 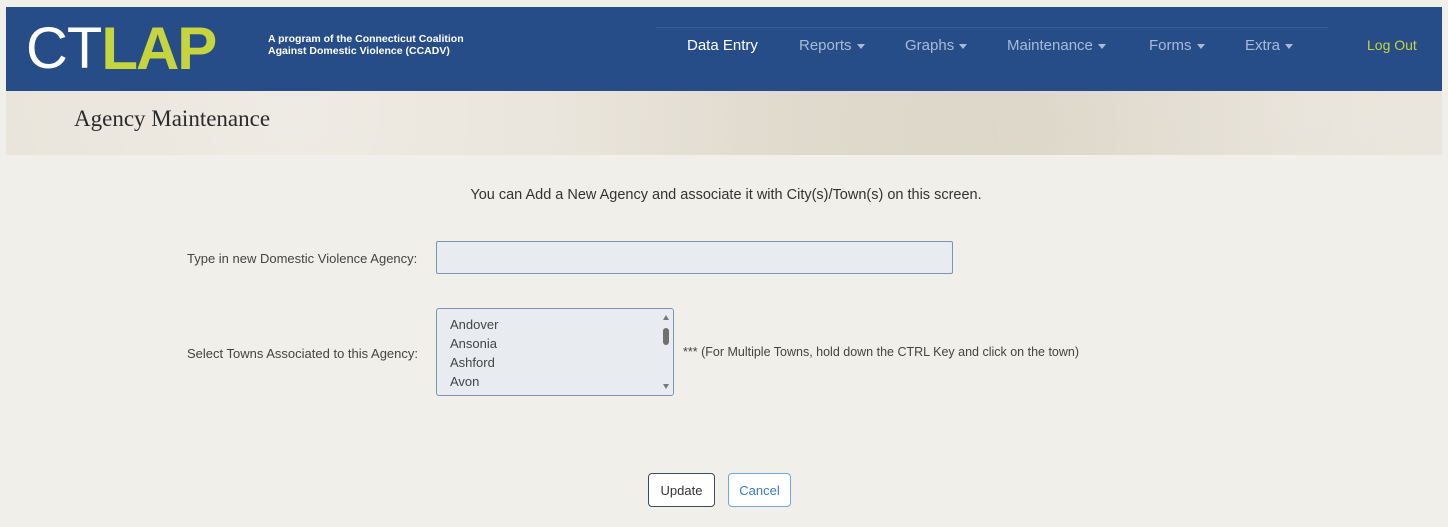 What do you see at coordinates (681, 490) in the screenshot?
I see `update-button: Update` at bounding box center [681, 490].